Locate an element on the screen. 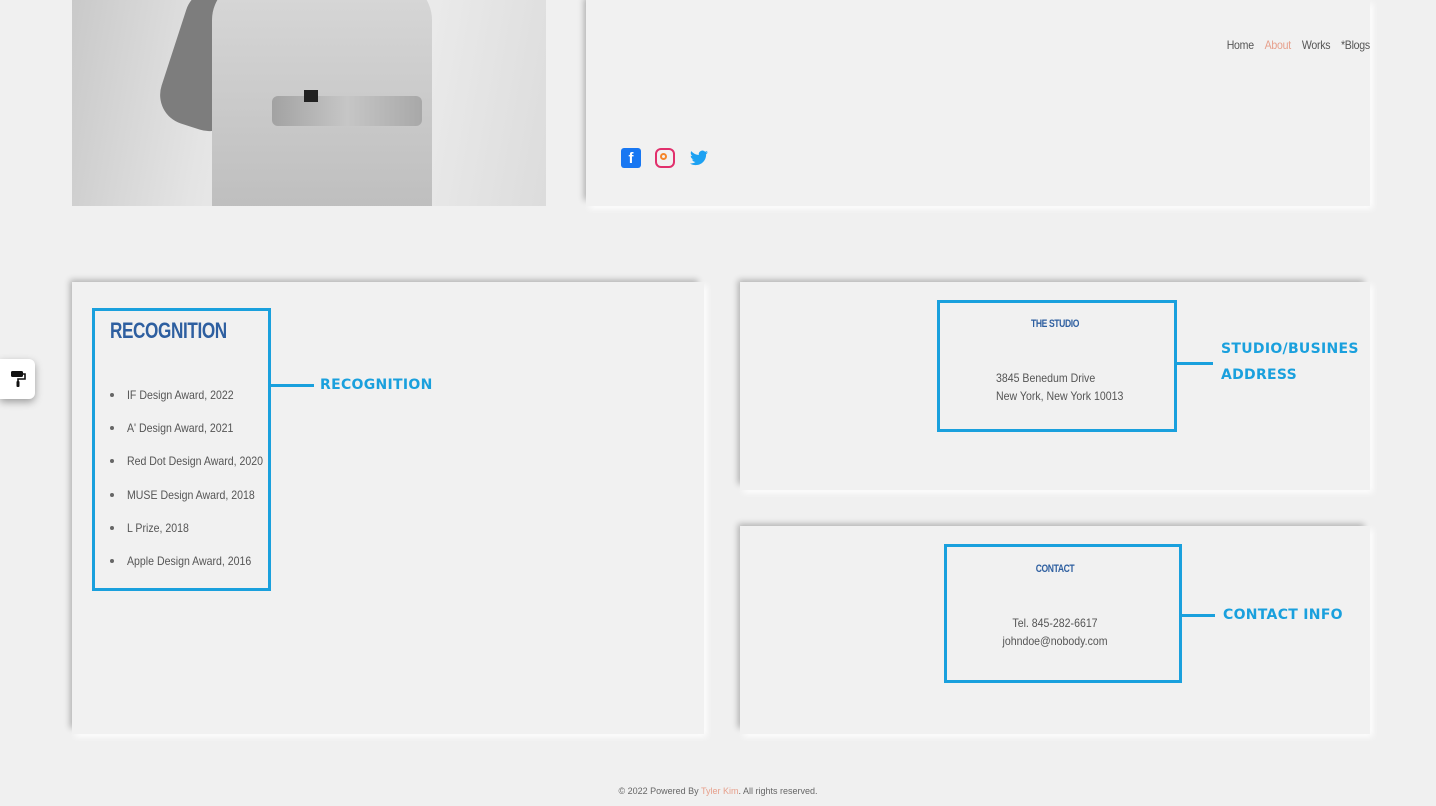 The width and height of the screenshot is (1436, 806). footer-suffix: . All rights reserved. is located at coordinates (778, 791).